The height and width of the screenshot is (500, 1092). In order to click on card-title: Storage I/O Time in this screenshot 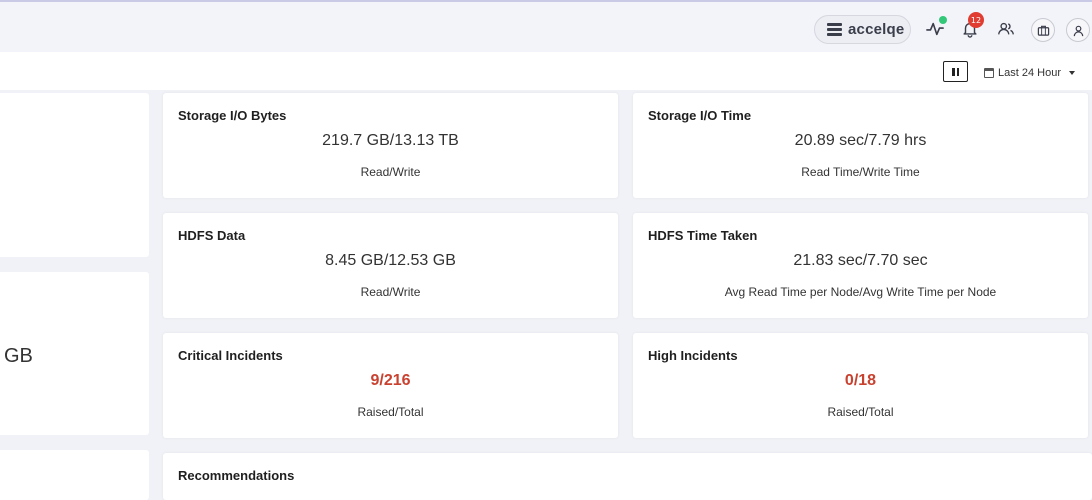, I will do `click(700, 115)`.